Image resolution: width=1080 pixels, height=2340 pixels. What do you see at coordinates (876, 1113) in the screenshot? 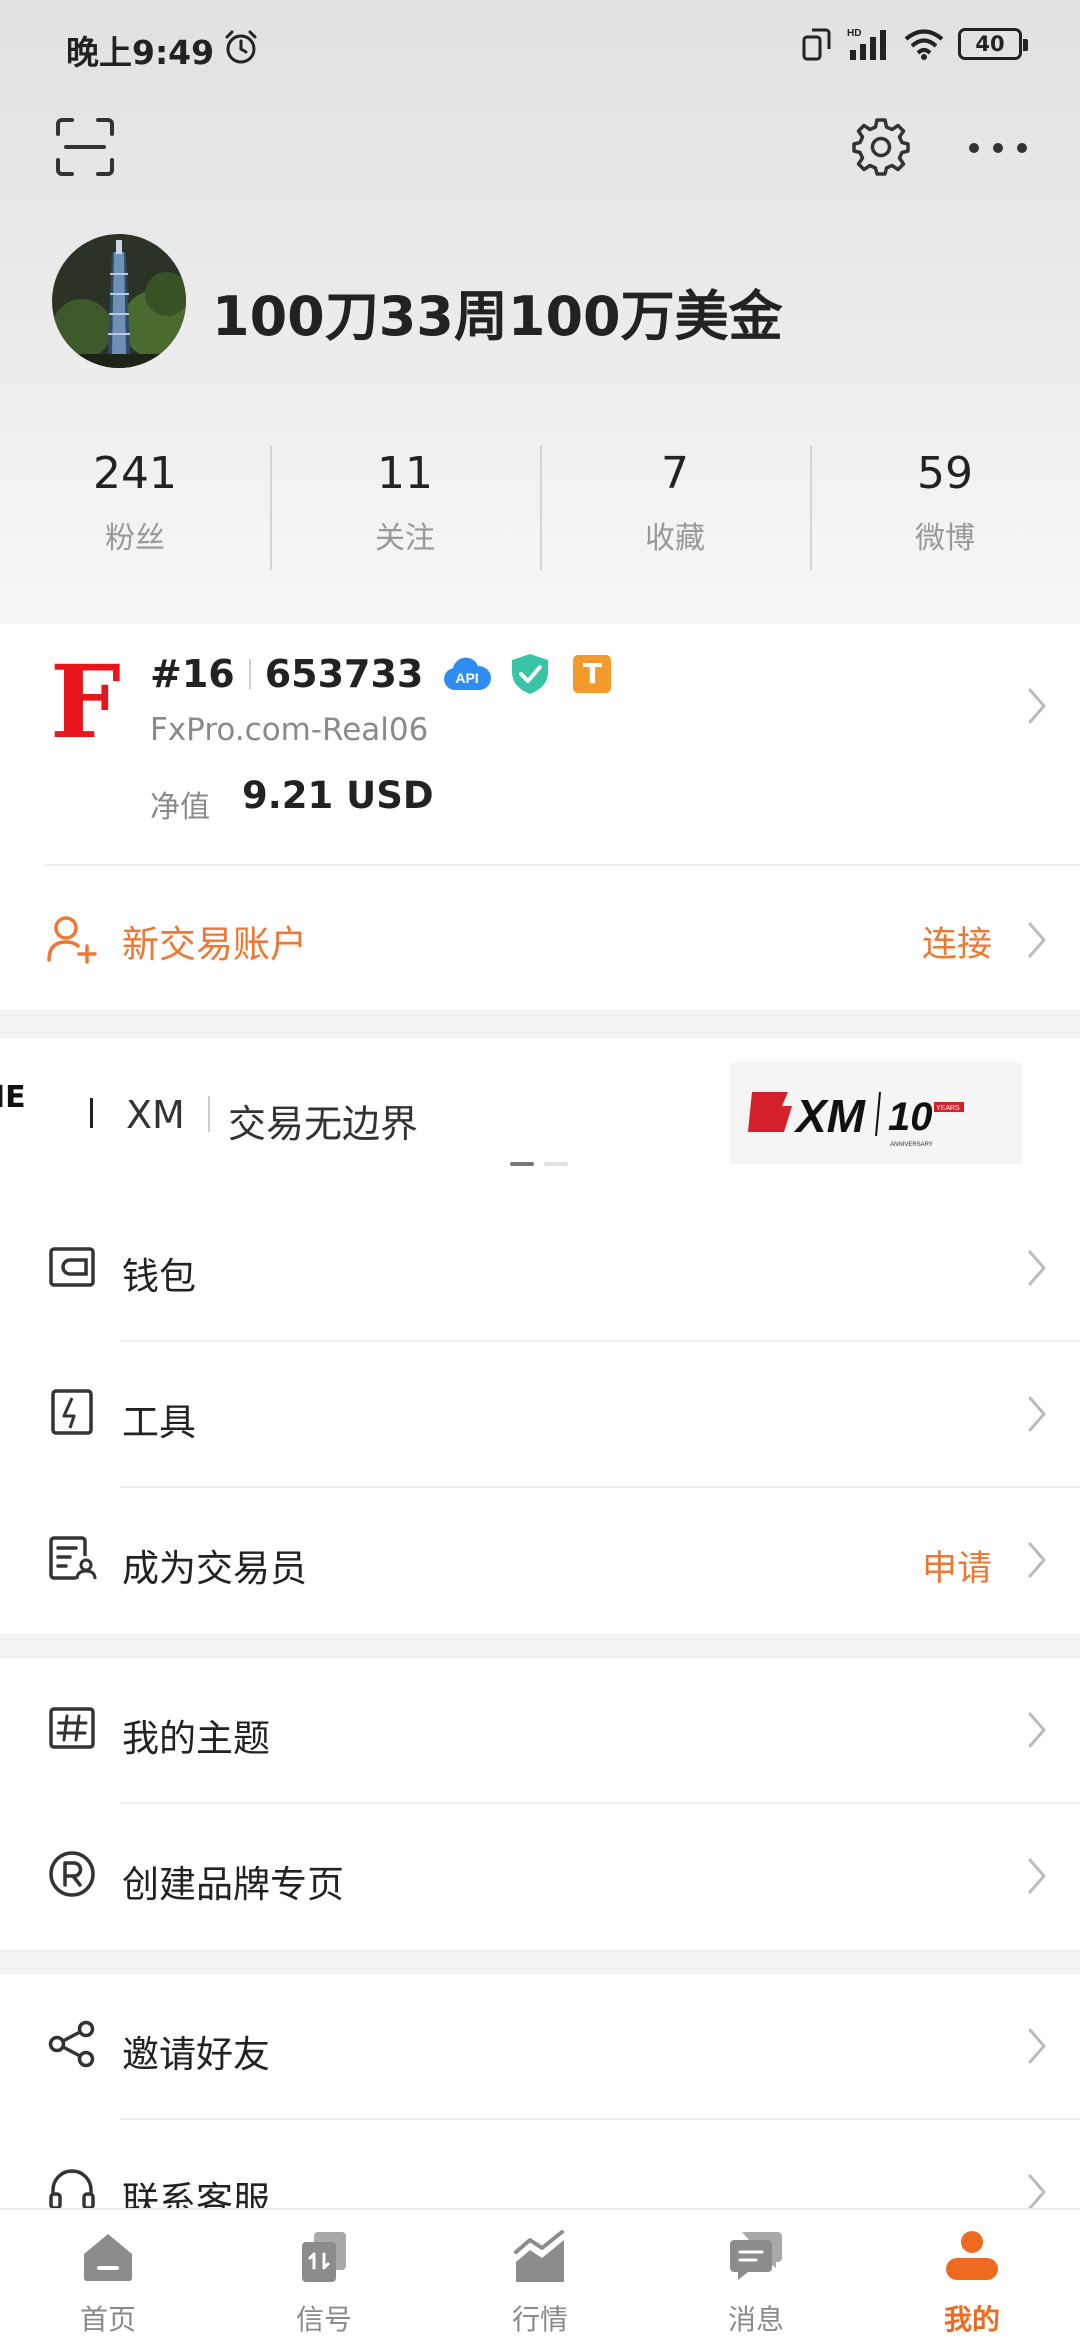
I see `xm-logo: XM 10 YEARS ANNIVERSARY` at bounding box center [876, 1113].